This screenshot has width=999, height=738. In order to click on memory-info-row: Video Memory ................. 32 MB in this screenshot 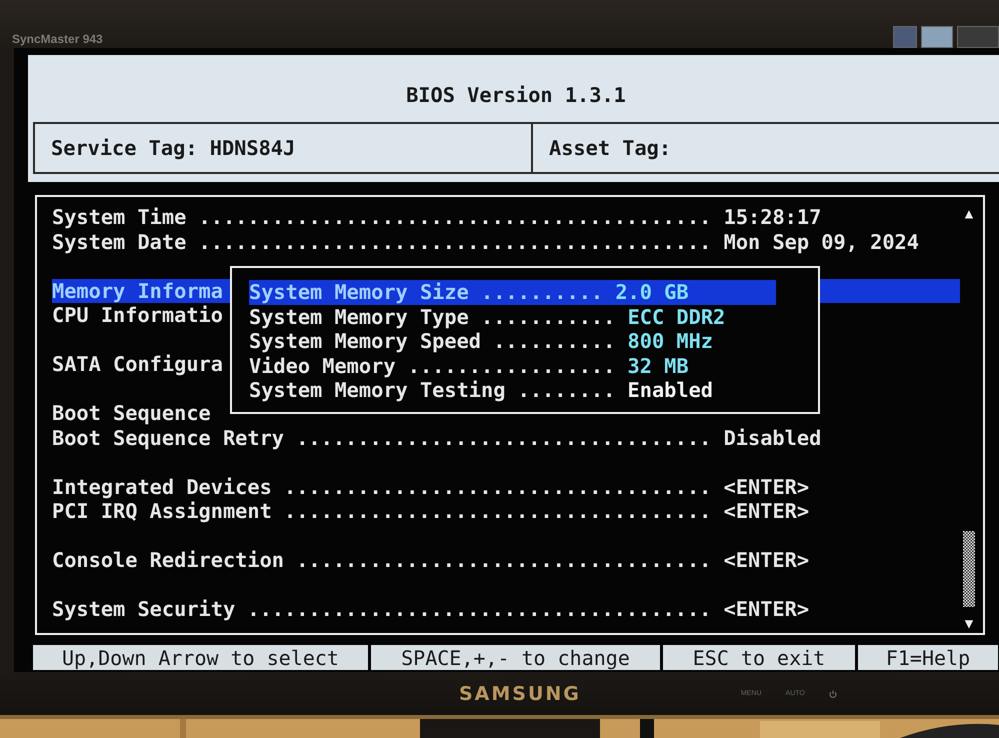, I will do `click(512, 366)`.